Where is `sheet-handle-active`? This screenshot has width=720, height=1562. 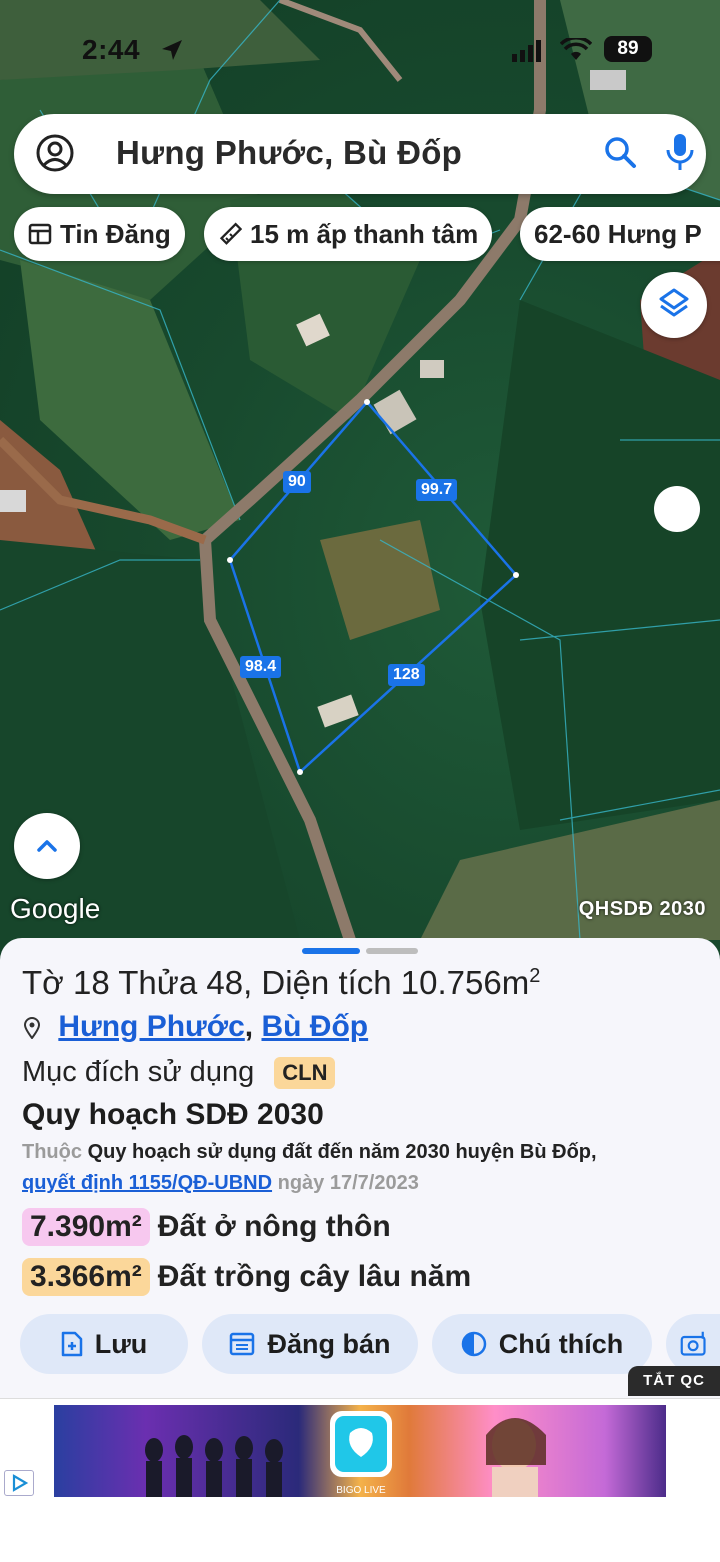 sheet-handle-active is located at coordinates (331, 951).